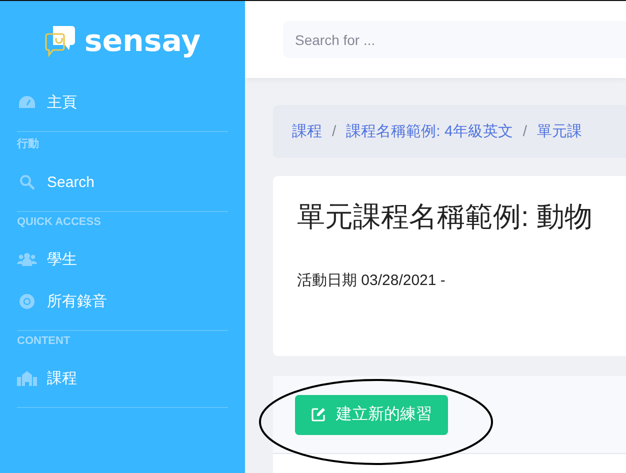  What do you see at coordinates (28, 144) in the screenshot?
I see `section-heading: 行動` at bounding box center [28, 144].